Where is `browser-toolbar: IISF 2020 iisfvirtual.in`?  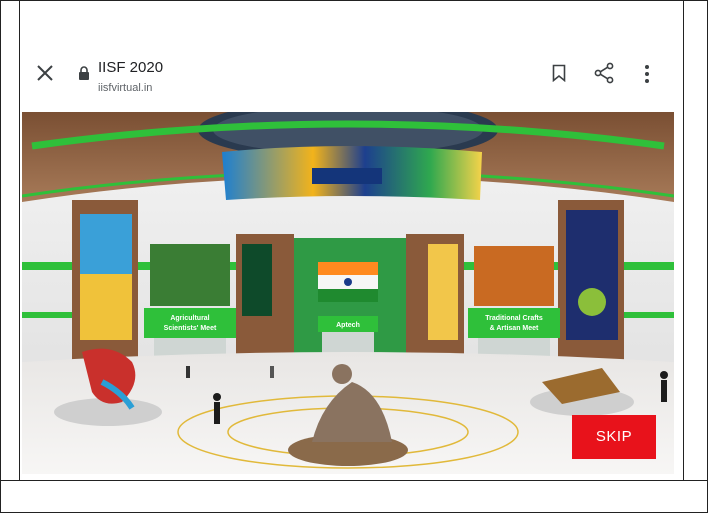 browser-toolbar: IISF 2020 iisfvirtual.in is located at coordinates (351, 76).